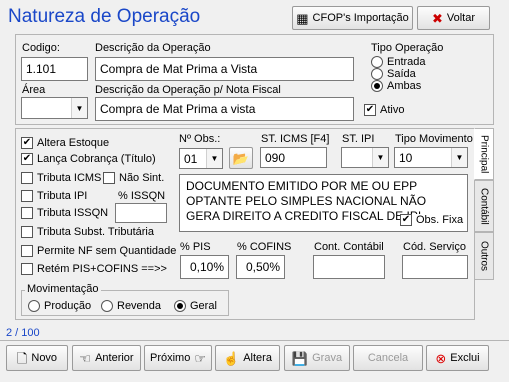  I want to click on radio-saida: Saída, so click(393, 74).